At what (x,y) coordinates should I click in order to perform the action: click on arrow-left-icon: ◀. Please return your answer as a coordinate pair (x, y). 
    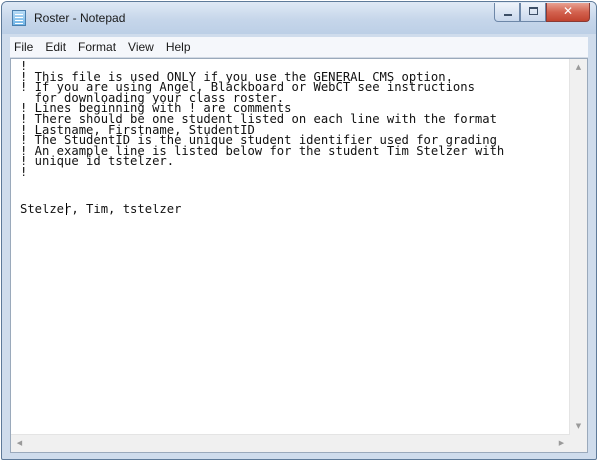
    Looking at the image, I should click on (19, 443).